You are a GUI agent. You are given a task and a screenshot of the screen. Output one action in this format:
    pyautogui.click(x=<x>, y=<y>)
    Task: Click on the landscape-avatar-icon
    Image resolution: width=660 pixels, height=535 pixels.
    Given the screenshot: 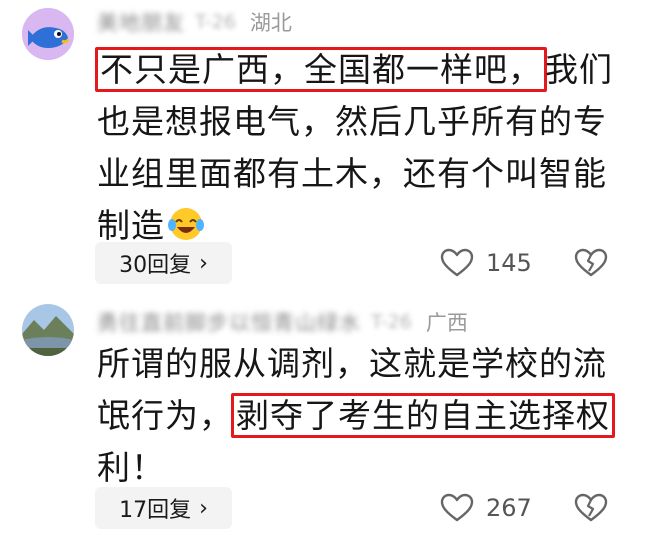 What is the action you would take?
    pyautogui.click(x=48, y=330)
    